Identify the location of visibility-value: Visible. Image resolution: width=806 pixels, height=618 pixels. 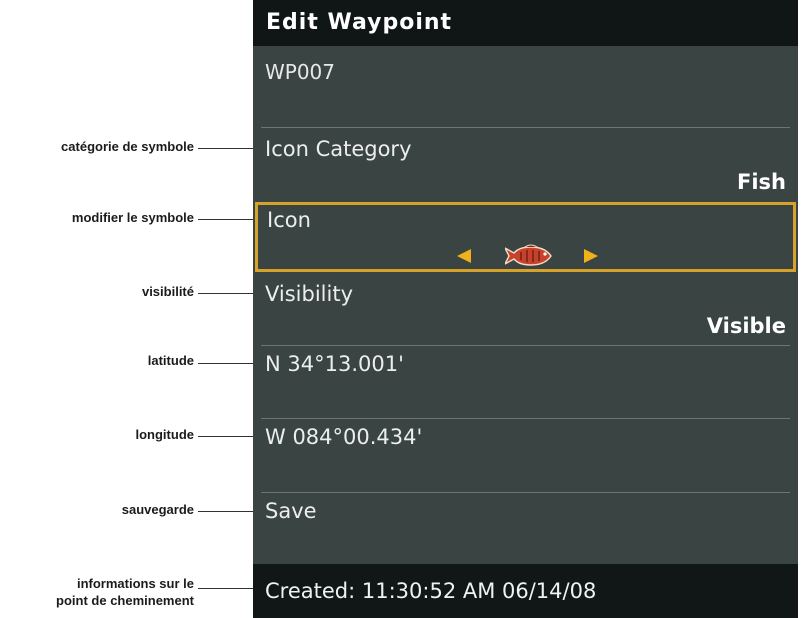
(746, 326).